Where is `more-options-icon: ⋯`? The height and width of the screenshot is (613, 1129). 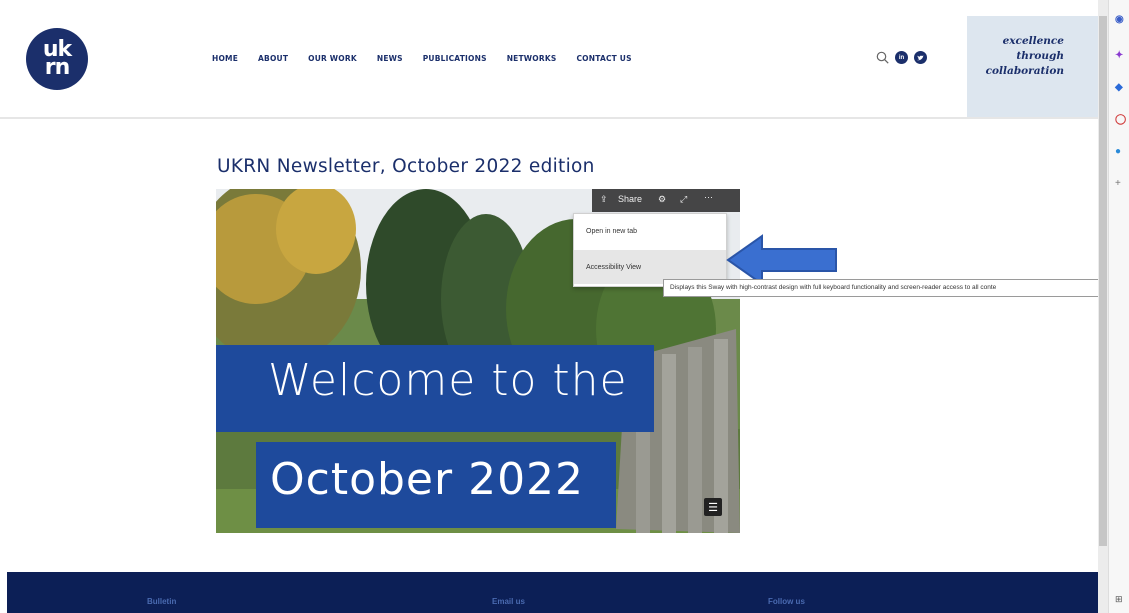 more-options-icon: ⋯ is located at coordinates (708, 197).